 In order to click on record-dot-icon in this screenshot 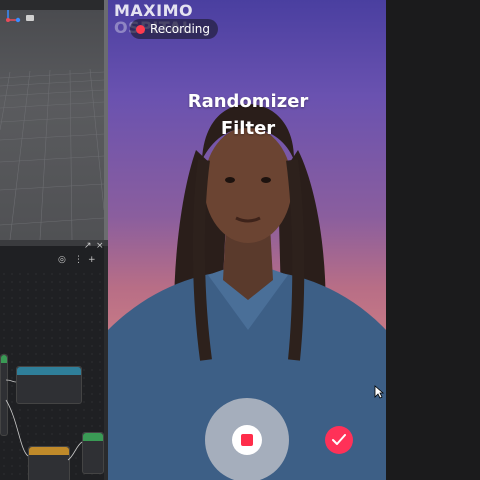, I will do `click(140, 29)`.